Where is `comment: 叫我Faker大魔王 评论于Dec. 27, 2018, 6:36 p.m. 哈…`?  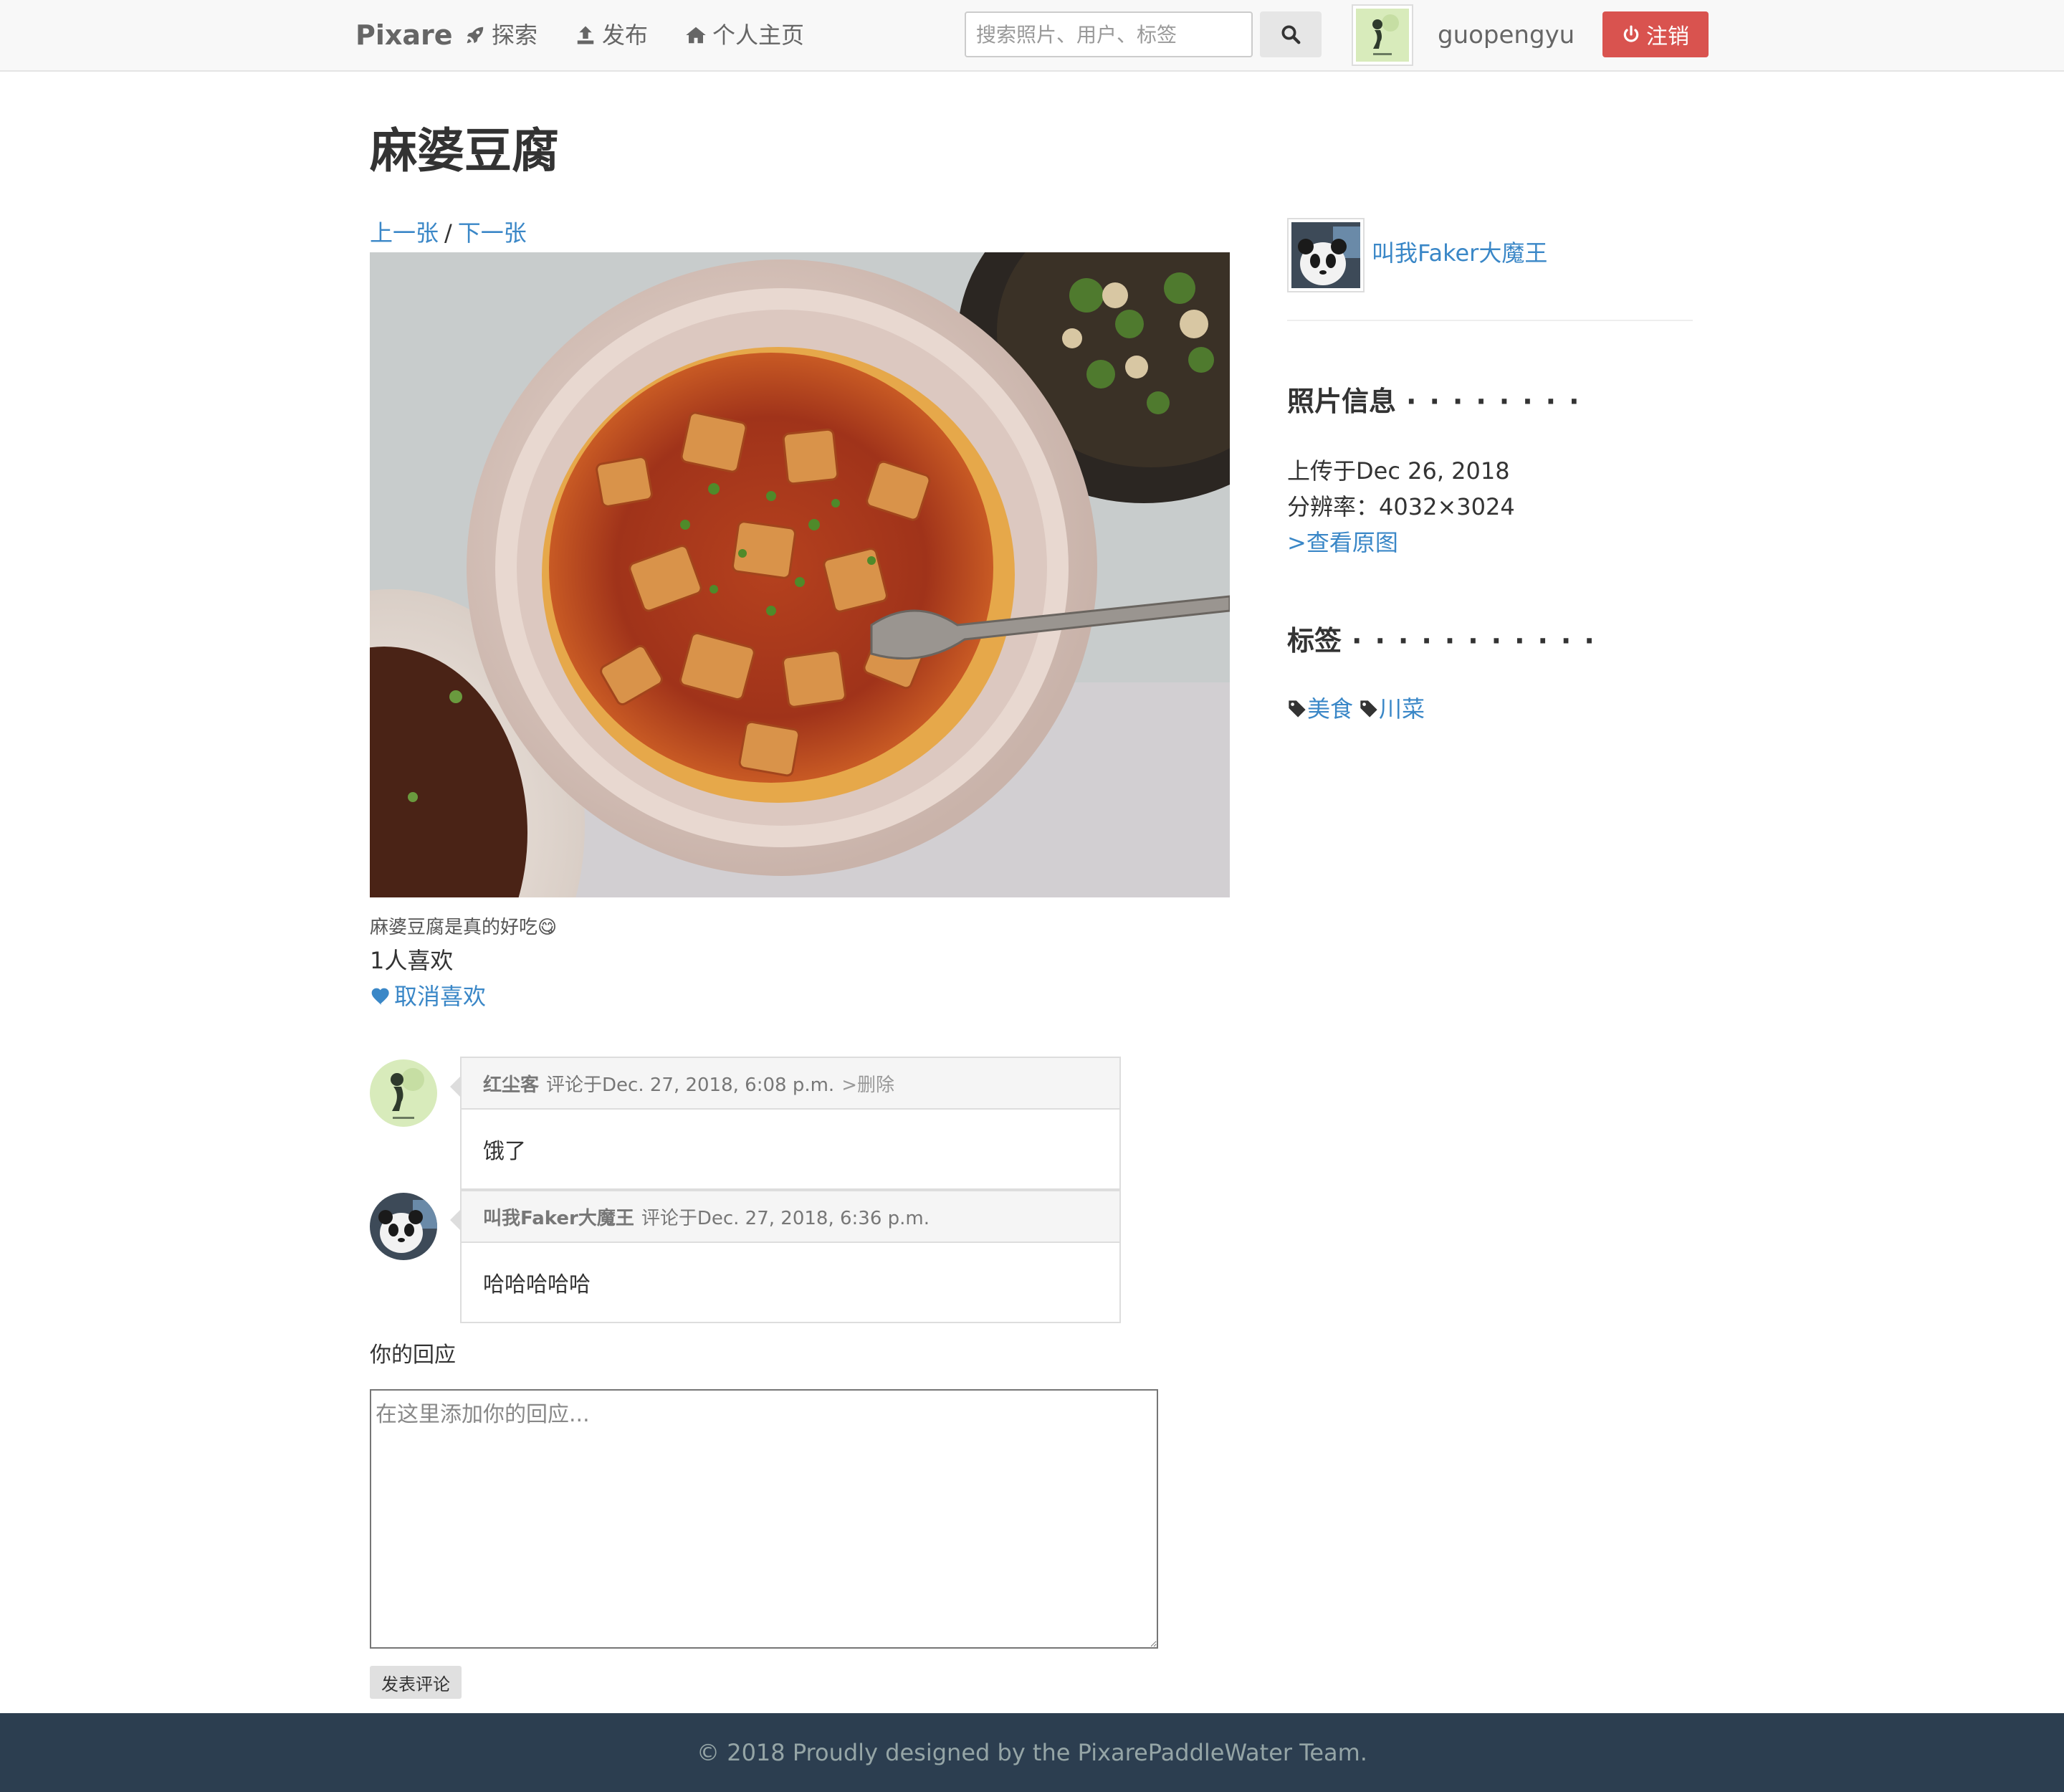 comment: 叫我Faker大魔王 评论于Dec. 27, 2018, 6:36 p.m. 哈… is located at coordinates (785, 1257).